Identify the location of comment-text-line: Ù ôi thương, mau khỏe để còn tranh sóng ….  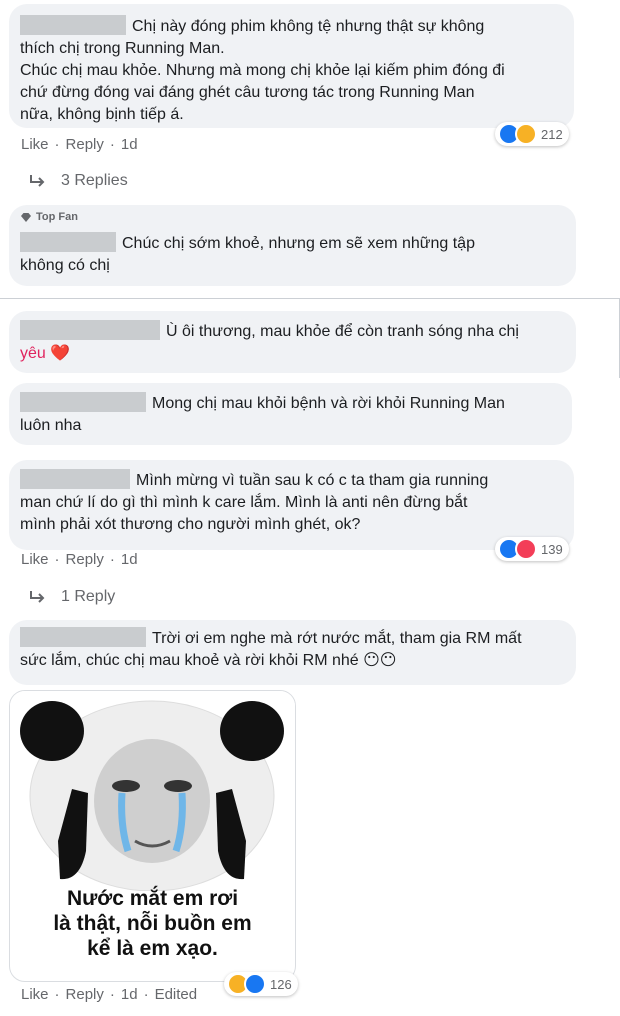
(298, 331).